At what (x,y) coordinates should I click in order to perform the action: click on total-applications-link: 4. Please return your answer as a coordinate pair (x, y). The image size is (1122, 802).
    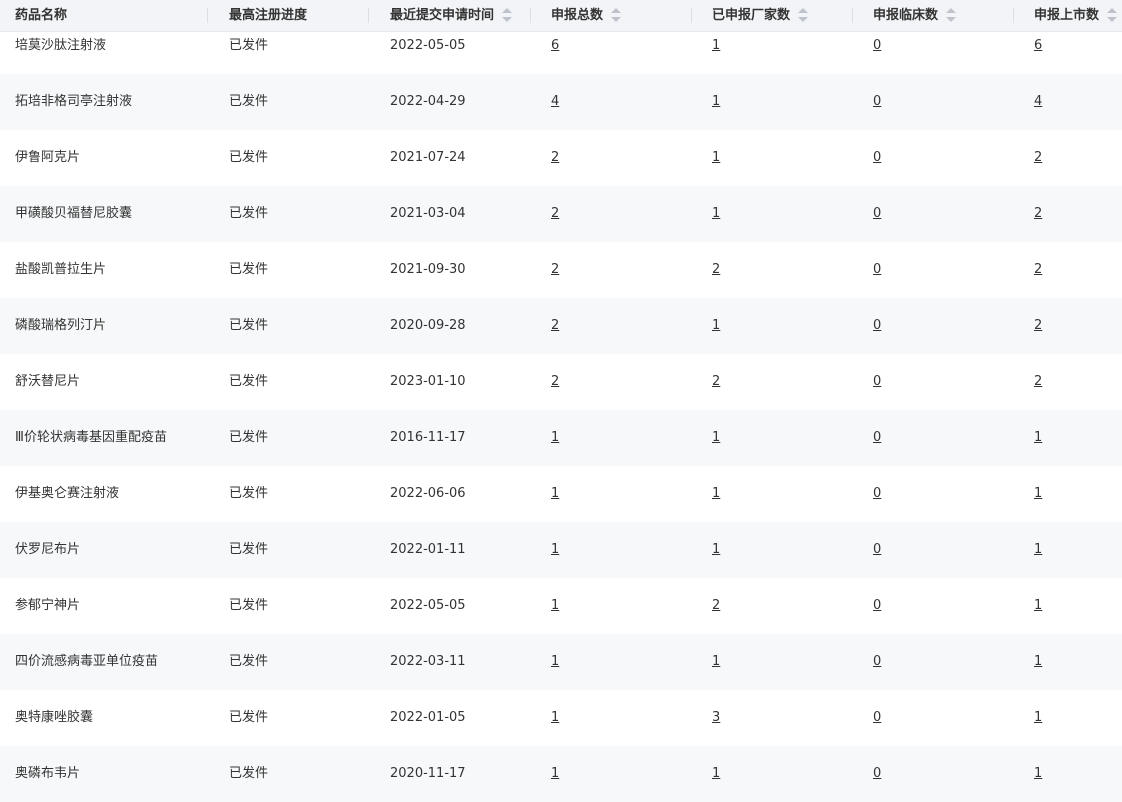
    Looking at the image, I should click on (555, 102).